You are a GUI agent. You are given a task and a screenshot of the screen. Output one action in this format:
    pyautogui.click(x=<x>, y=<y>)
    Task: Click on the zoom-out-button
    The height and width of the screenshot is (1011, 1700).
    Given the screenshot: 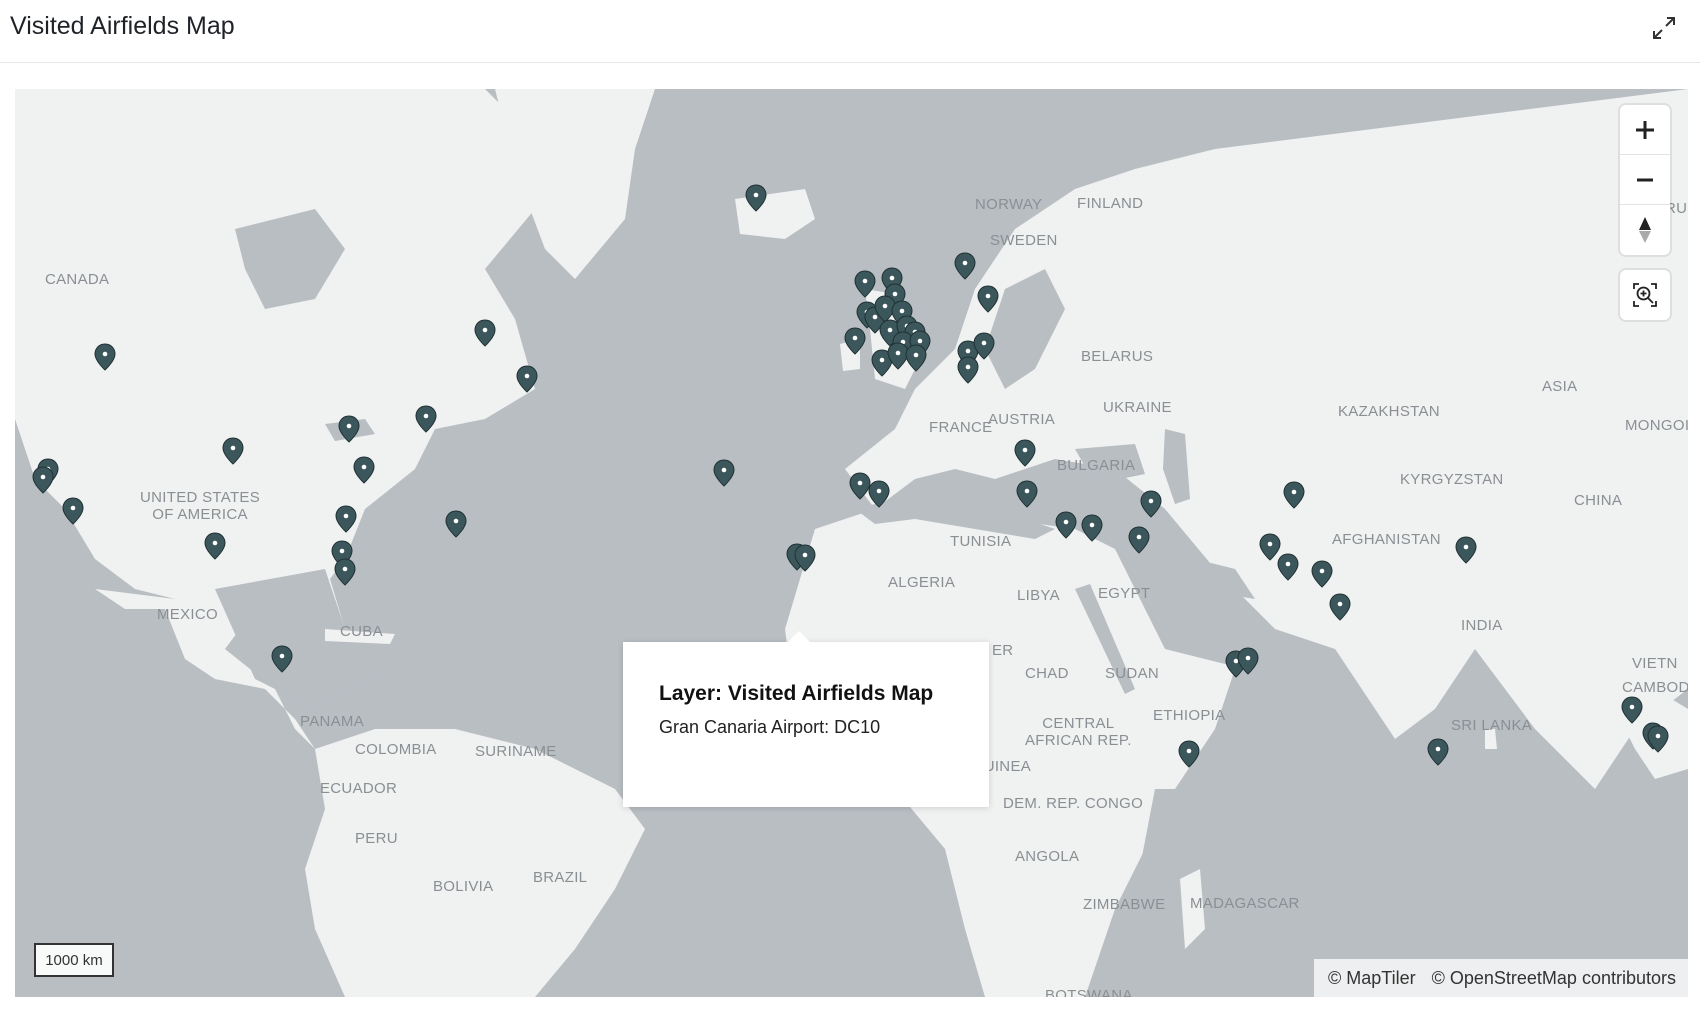 What is the action you would take?
    pyautogui.click(x=1645, y=180)
    